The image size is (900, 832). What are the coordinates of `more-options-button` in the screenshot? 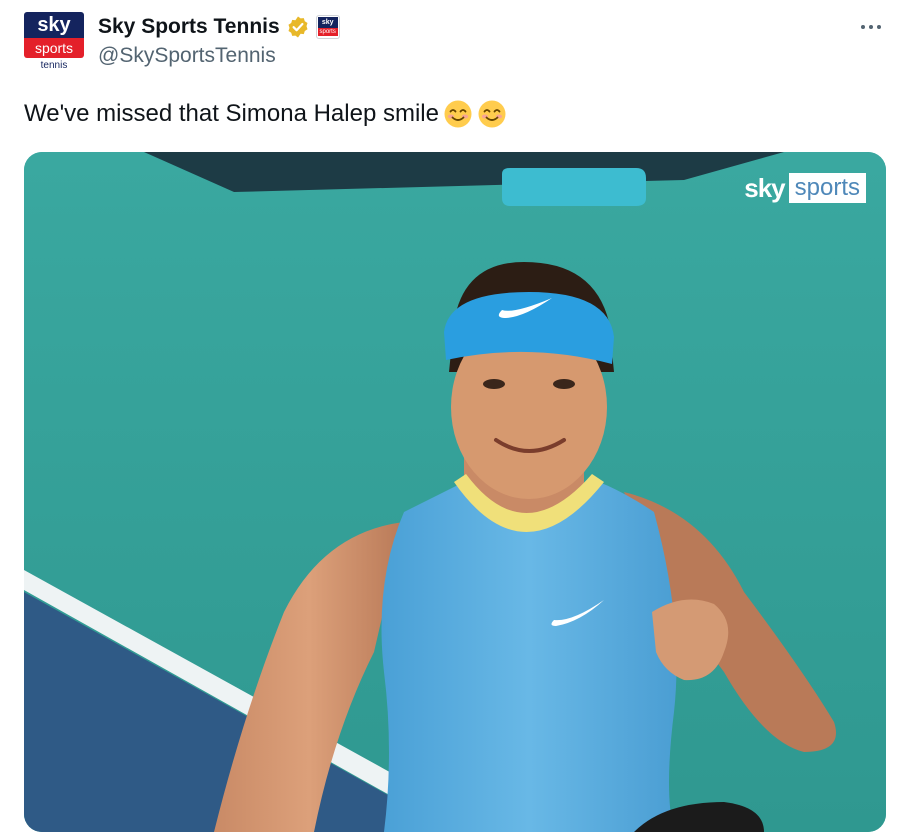 It's located at (871, 27).